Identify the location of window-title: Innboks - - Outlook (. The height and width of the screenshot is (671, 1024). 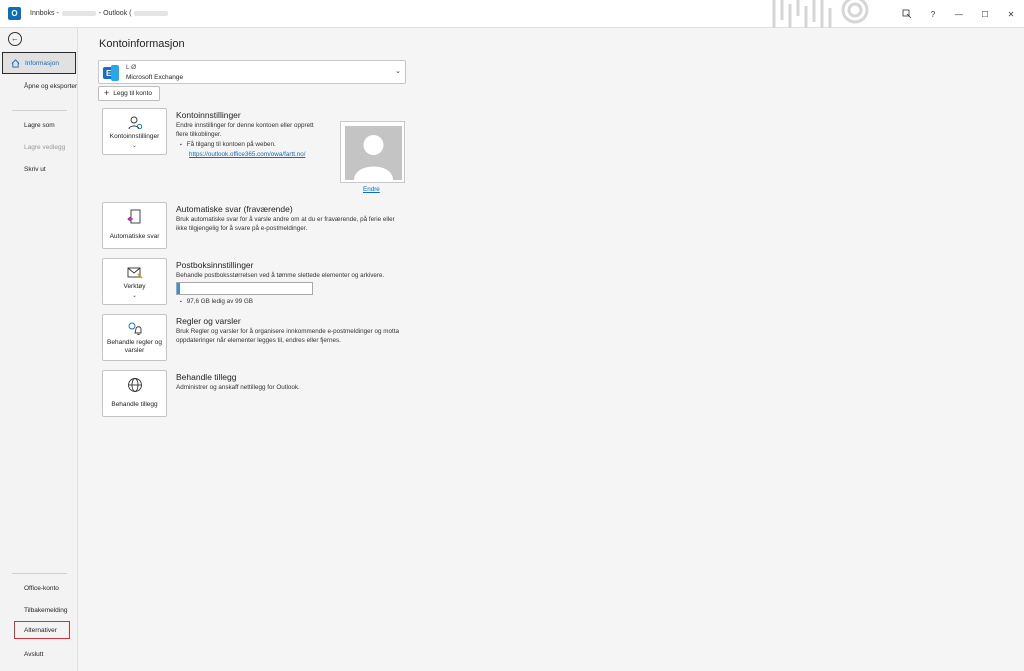
(100, 13).